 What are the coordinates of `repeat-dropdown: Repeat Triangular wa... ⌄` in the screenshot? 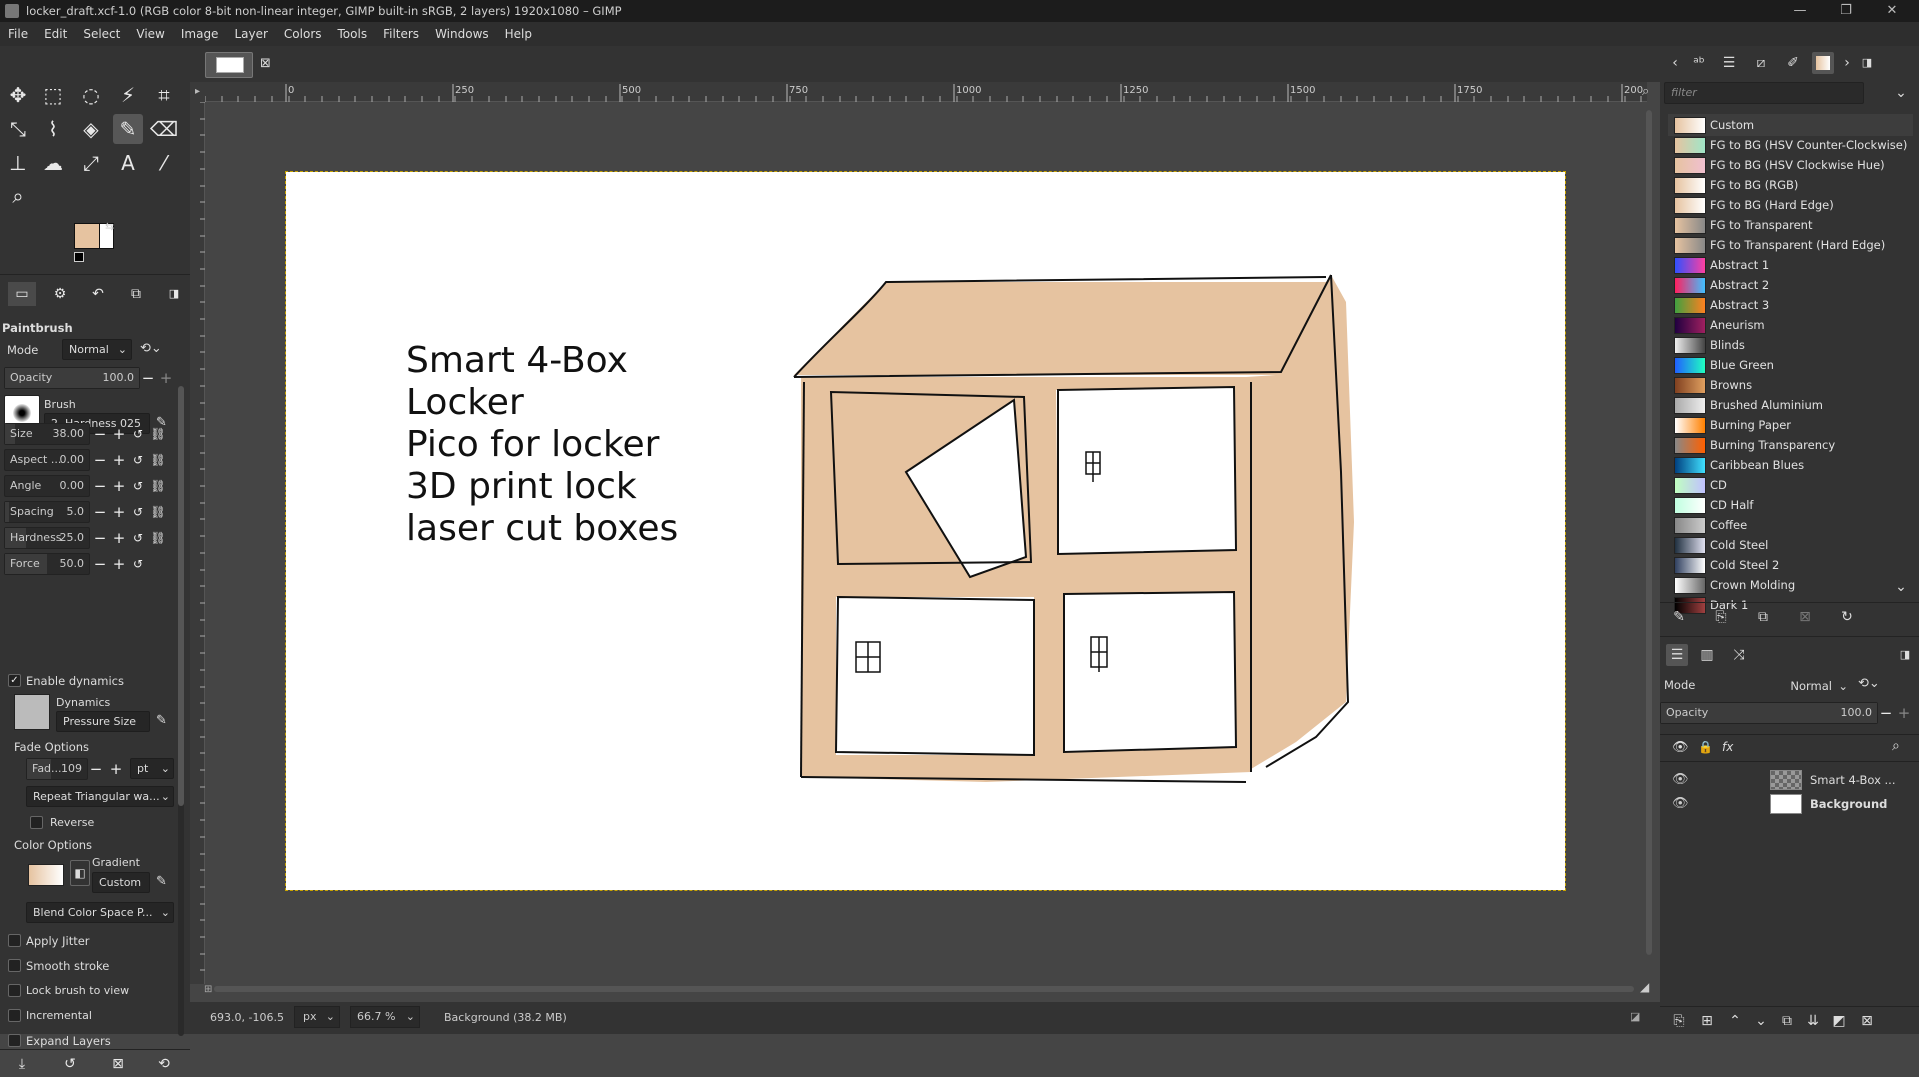 It's located at (100, 796).